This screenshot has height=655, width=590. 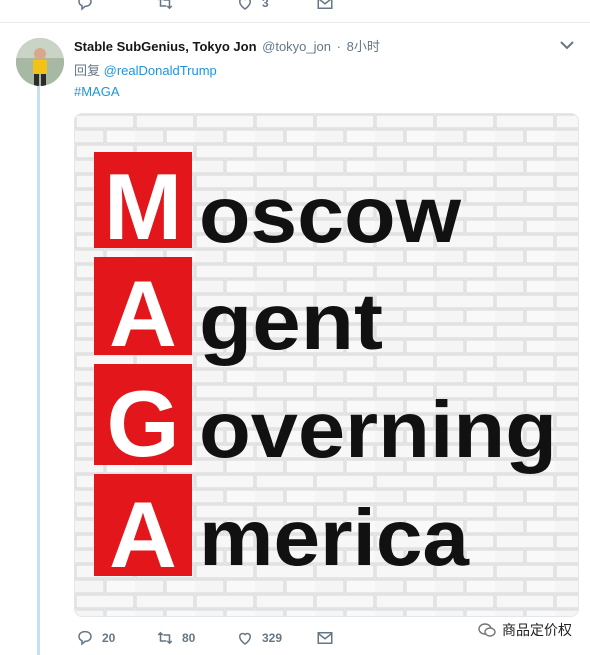 I want to click on word-agent: gent, so click(x=291, y=321).